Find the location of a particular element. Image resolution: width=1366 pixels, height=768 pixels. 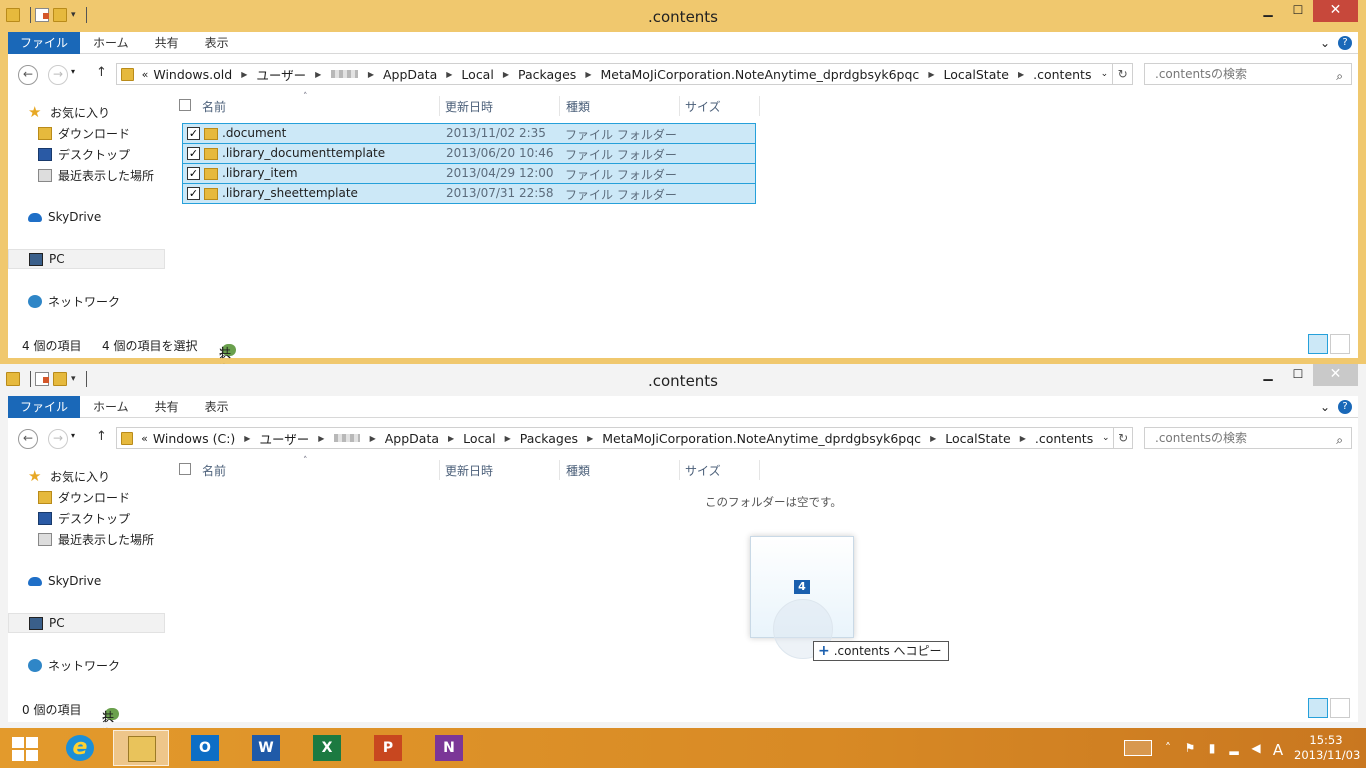

volume-muted-icon: ◀ is located at coordinates (1256, 748).